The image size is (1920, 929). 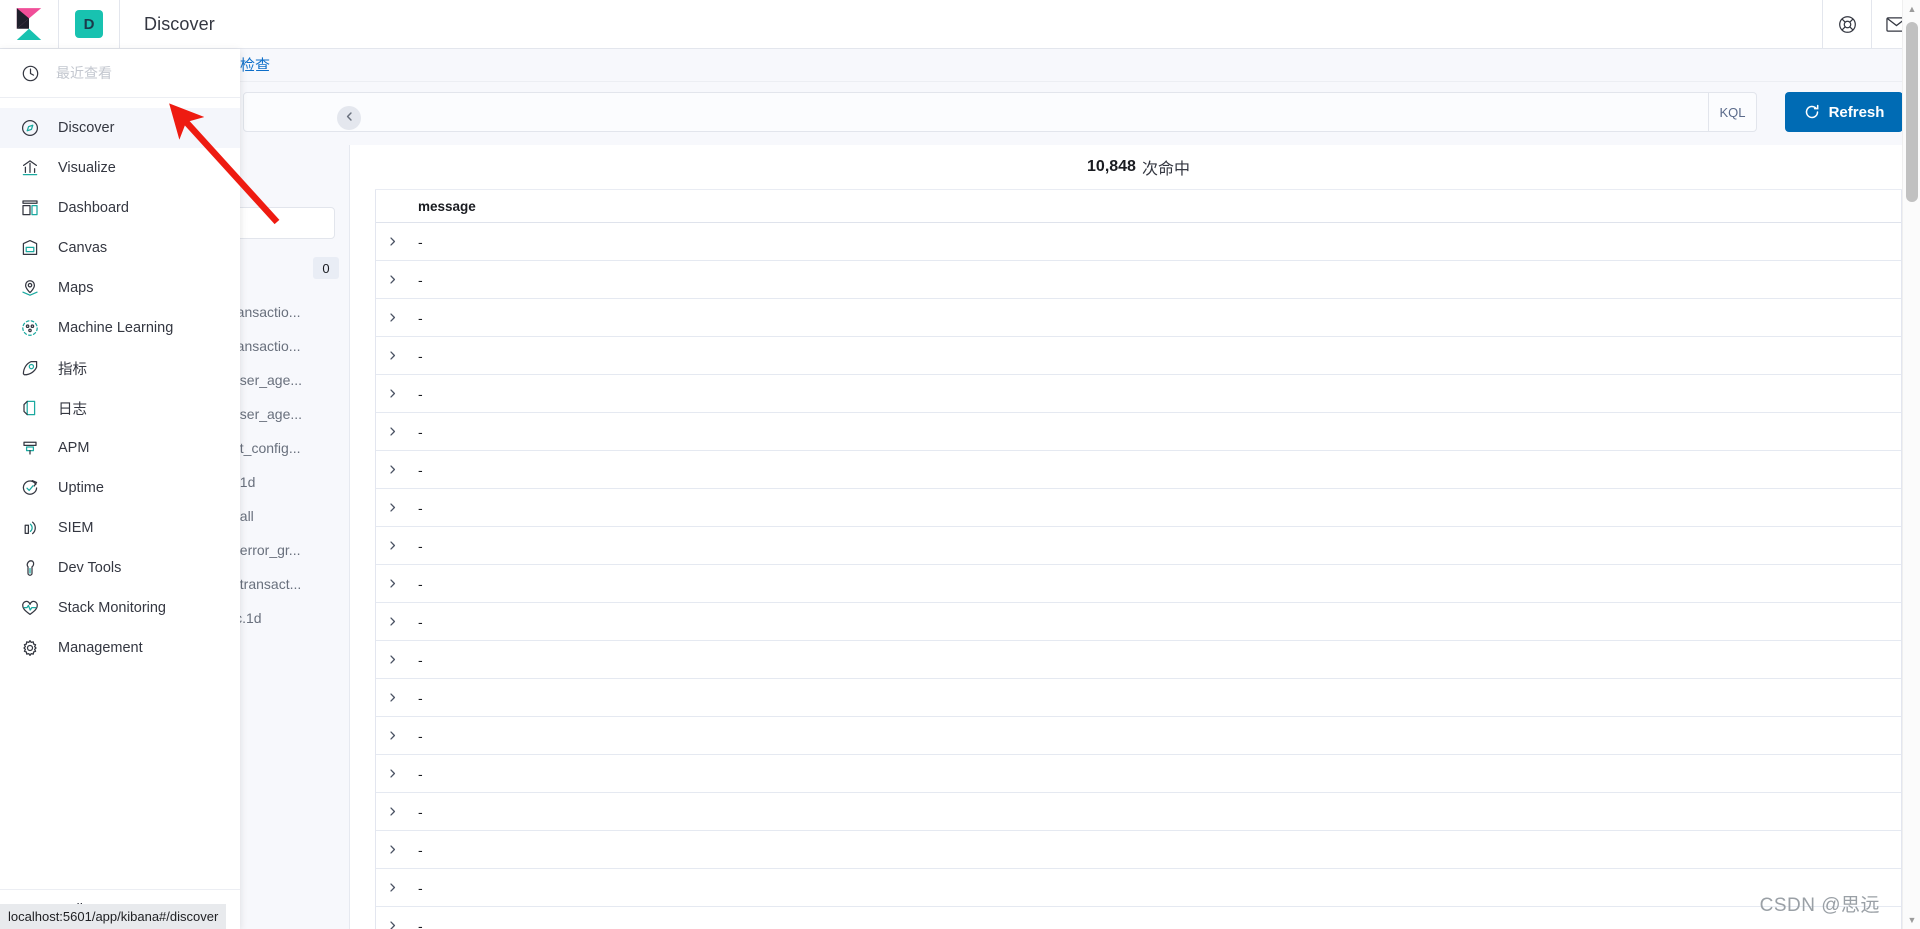 What do you see at coordinates (30, 328) in the screenshot?
I see `machine-learning-icon` at bounding box center [30, 328].